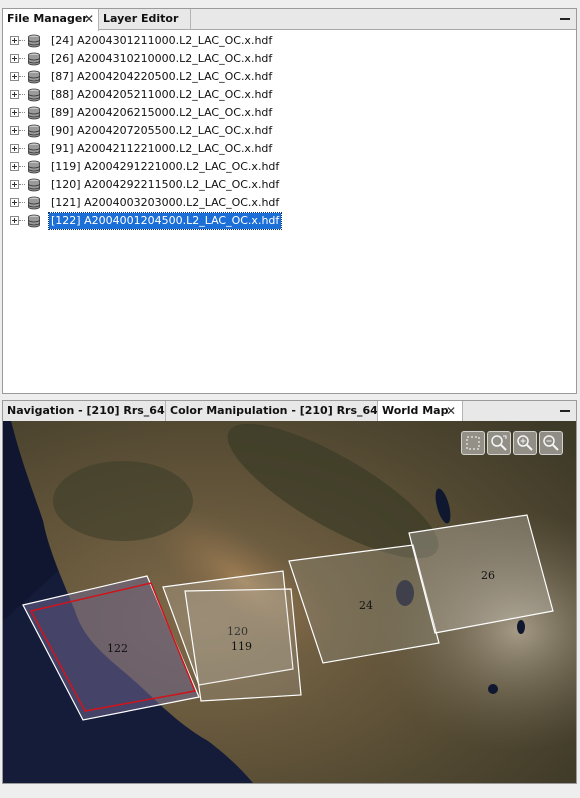 The image size is (580, 798). I want to click on file-tree-item: [121] A2004003203000.L2_LAC_OC.x.hdf, so click(157, 203).